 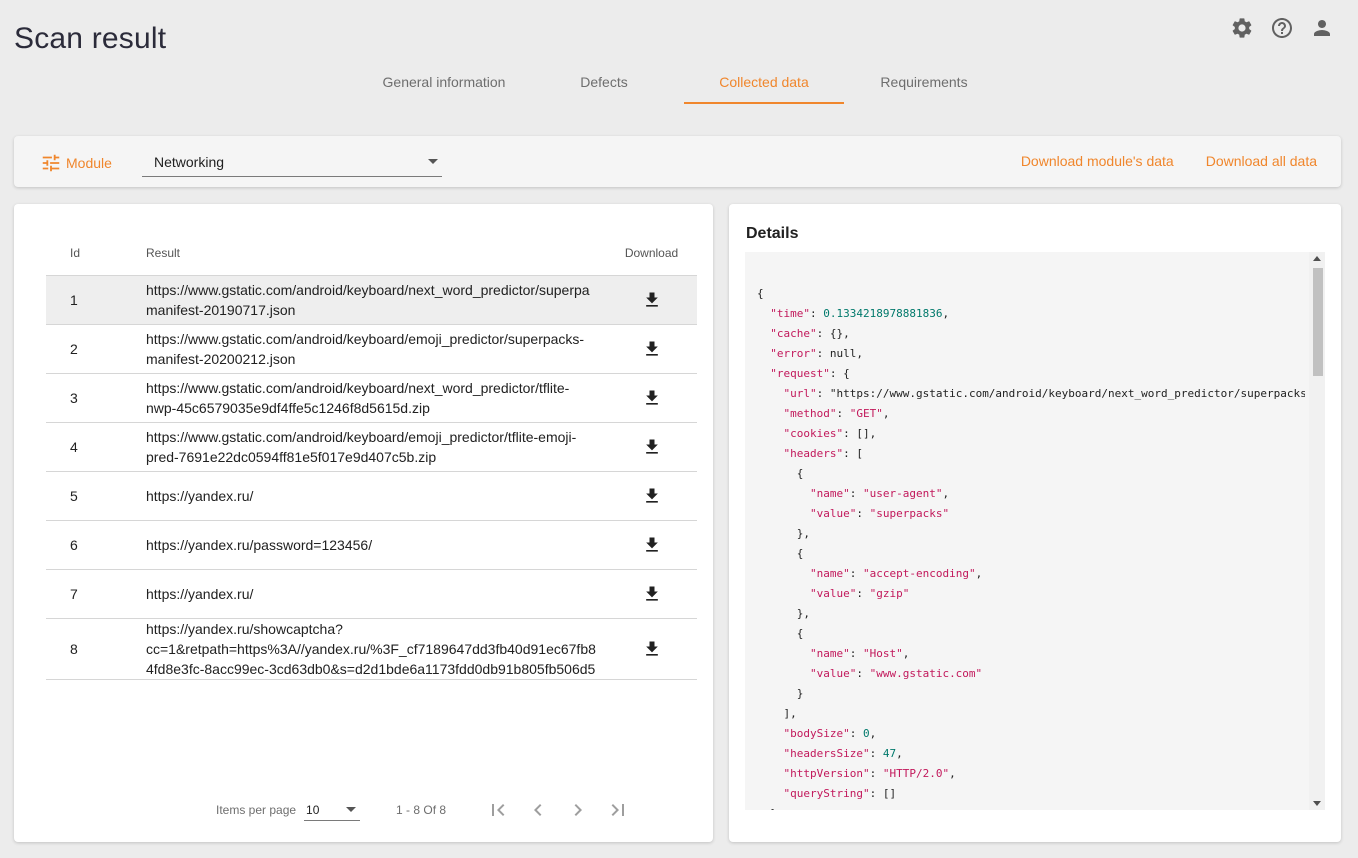 What do you see at coordinates (836, 413) in the screenshot?
I see `json-line: "method": "GET",` at bounding box center [836, 413].